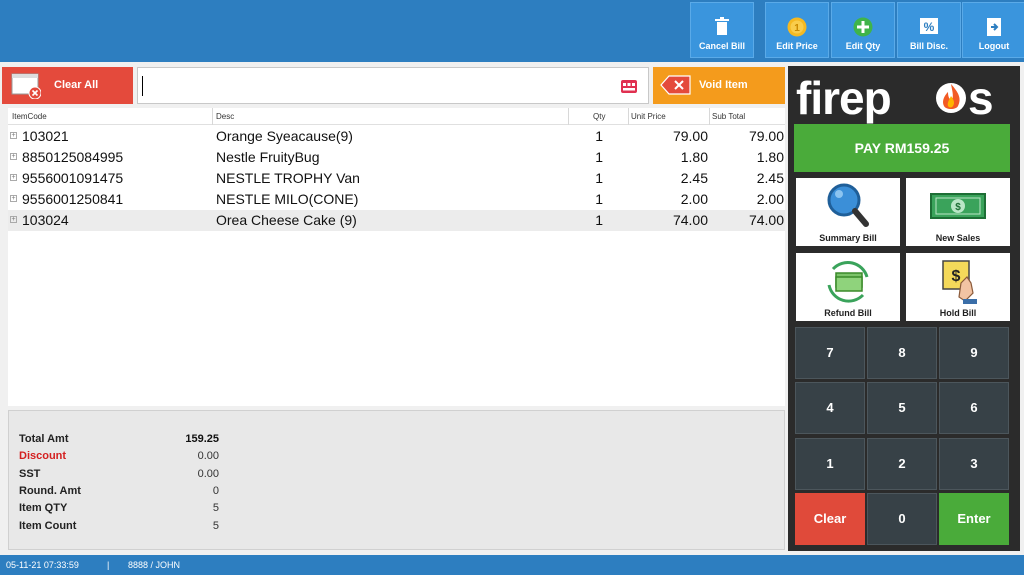 The height and width of the screenshot is (575, 1024). What do you see at coordinates (728, 116) in the screenshot?
I see `col-sub-total: Sub Total` at bounding box center [728, 116].